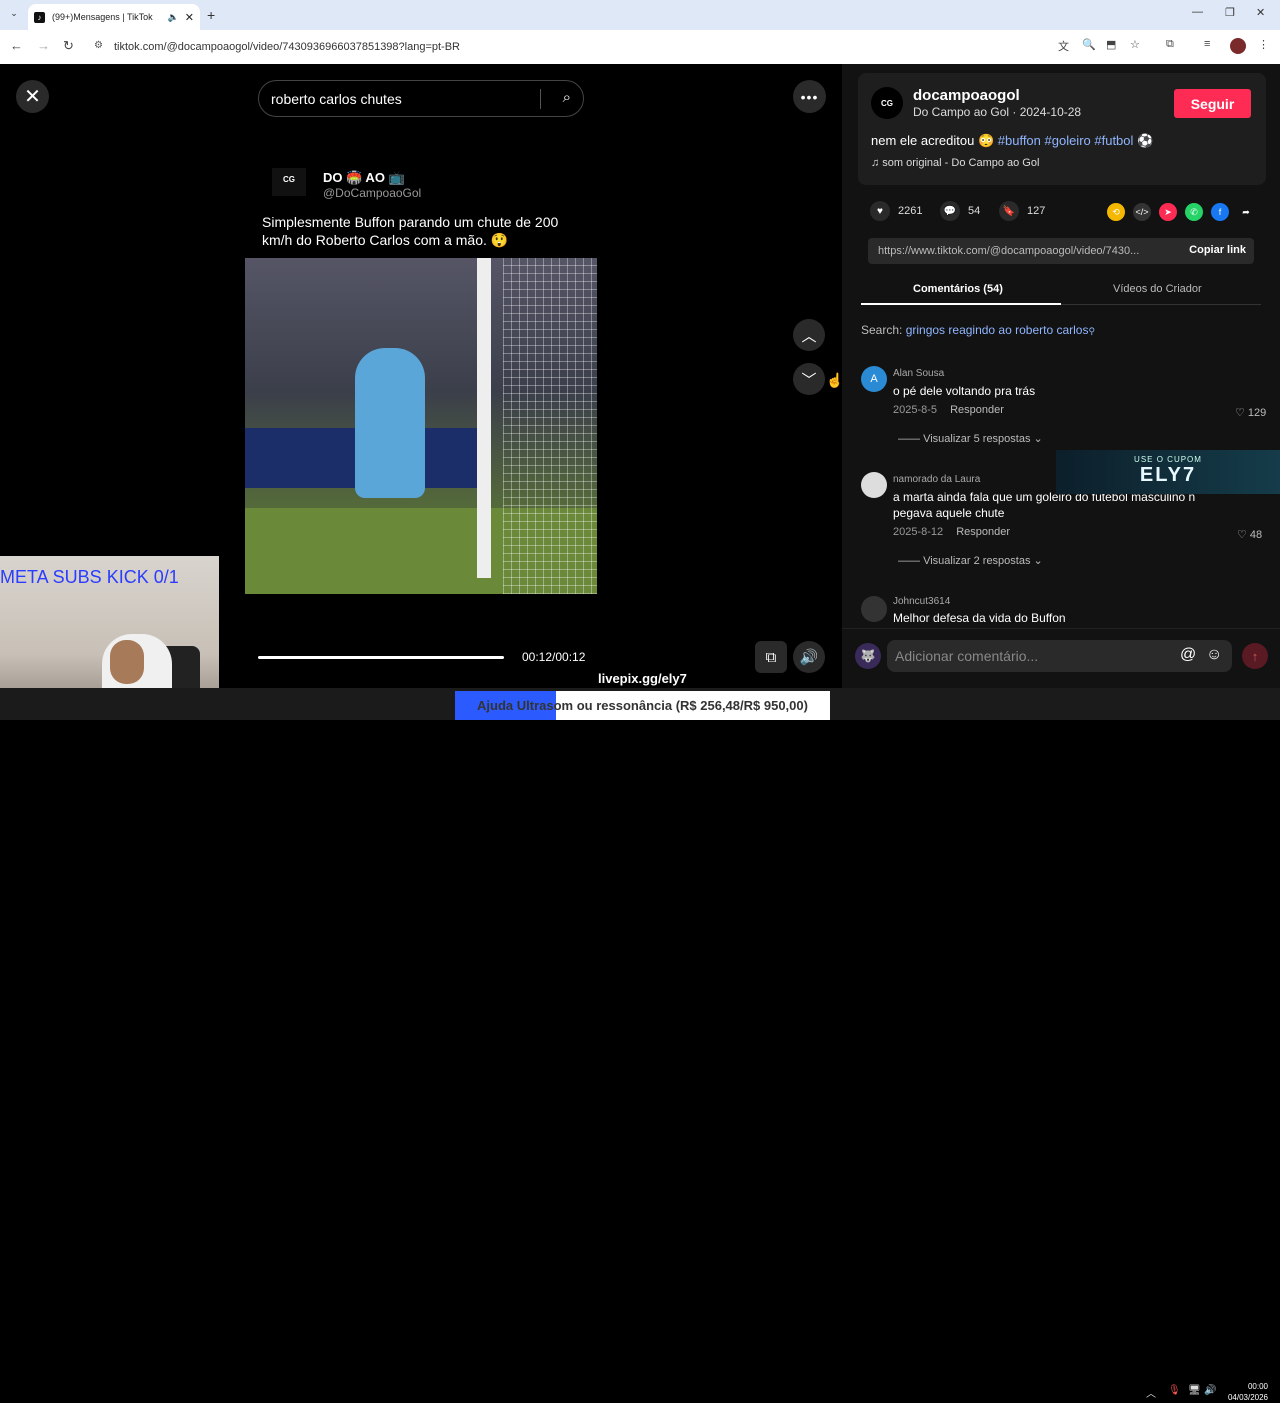  I want to click on install-icon: ⬒, so click(1111, 44).